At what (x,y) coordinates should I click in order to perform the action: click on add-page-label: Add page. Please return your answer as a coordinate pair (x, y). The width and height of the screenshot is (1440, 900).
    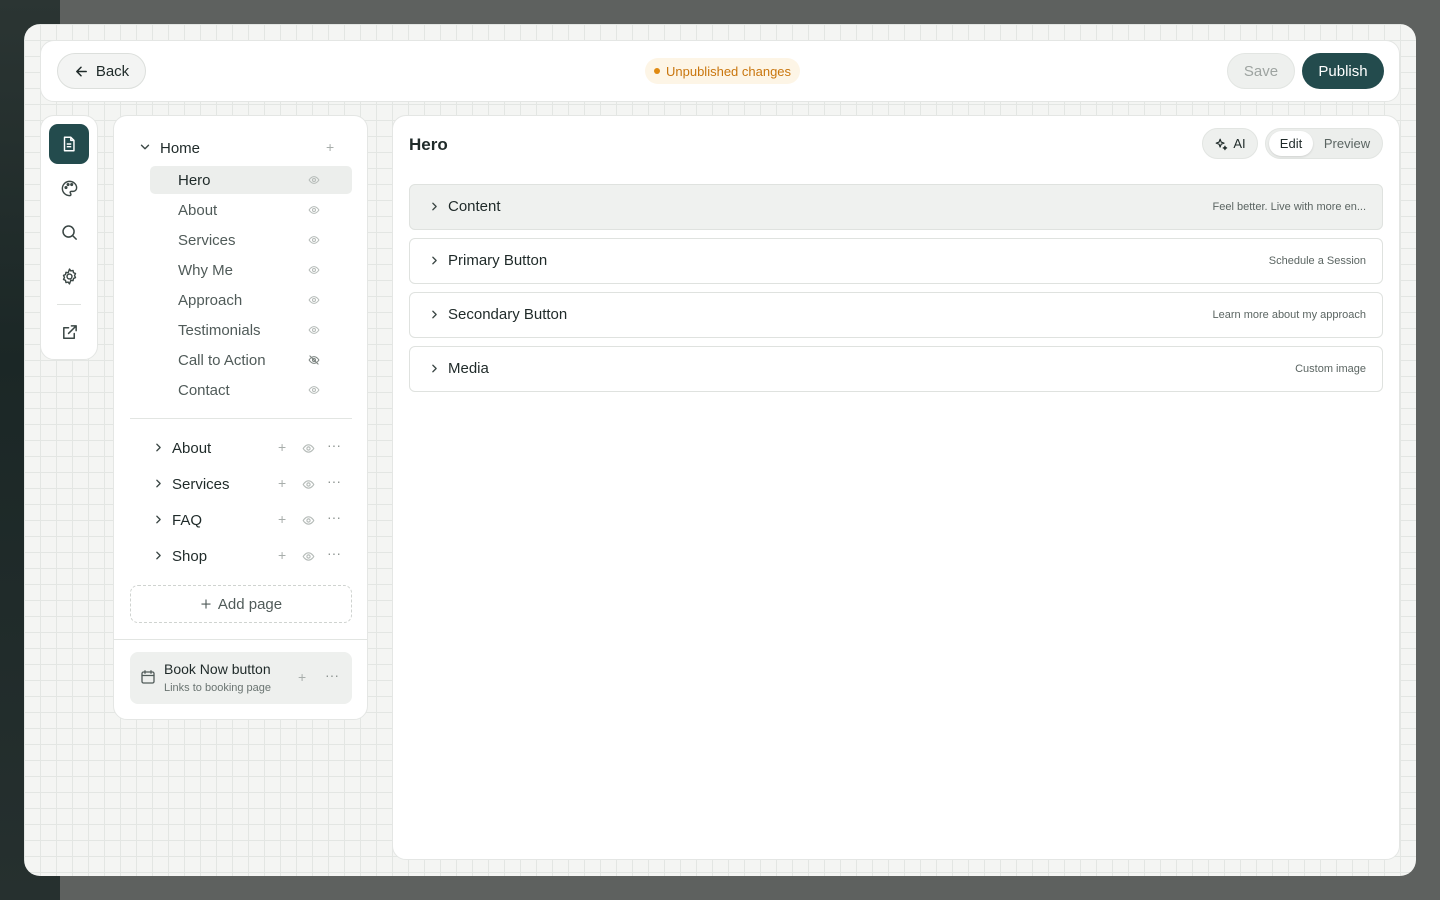
    Looking at the image, I should click on (250, 604).